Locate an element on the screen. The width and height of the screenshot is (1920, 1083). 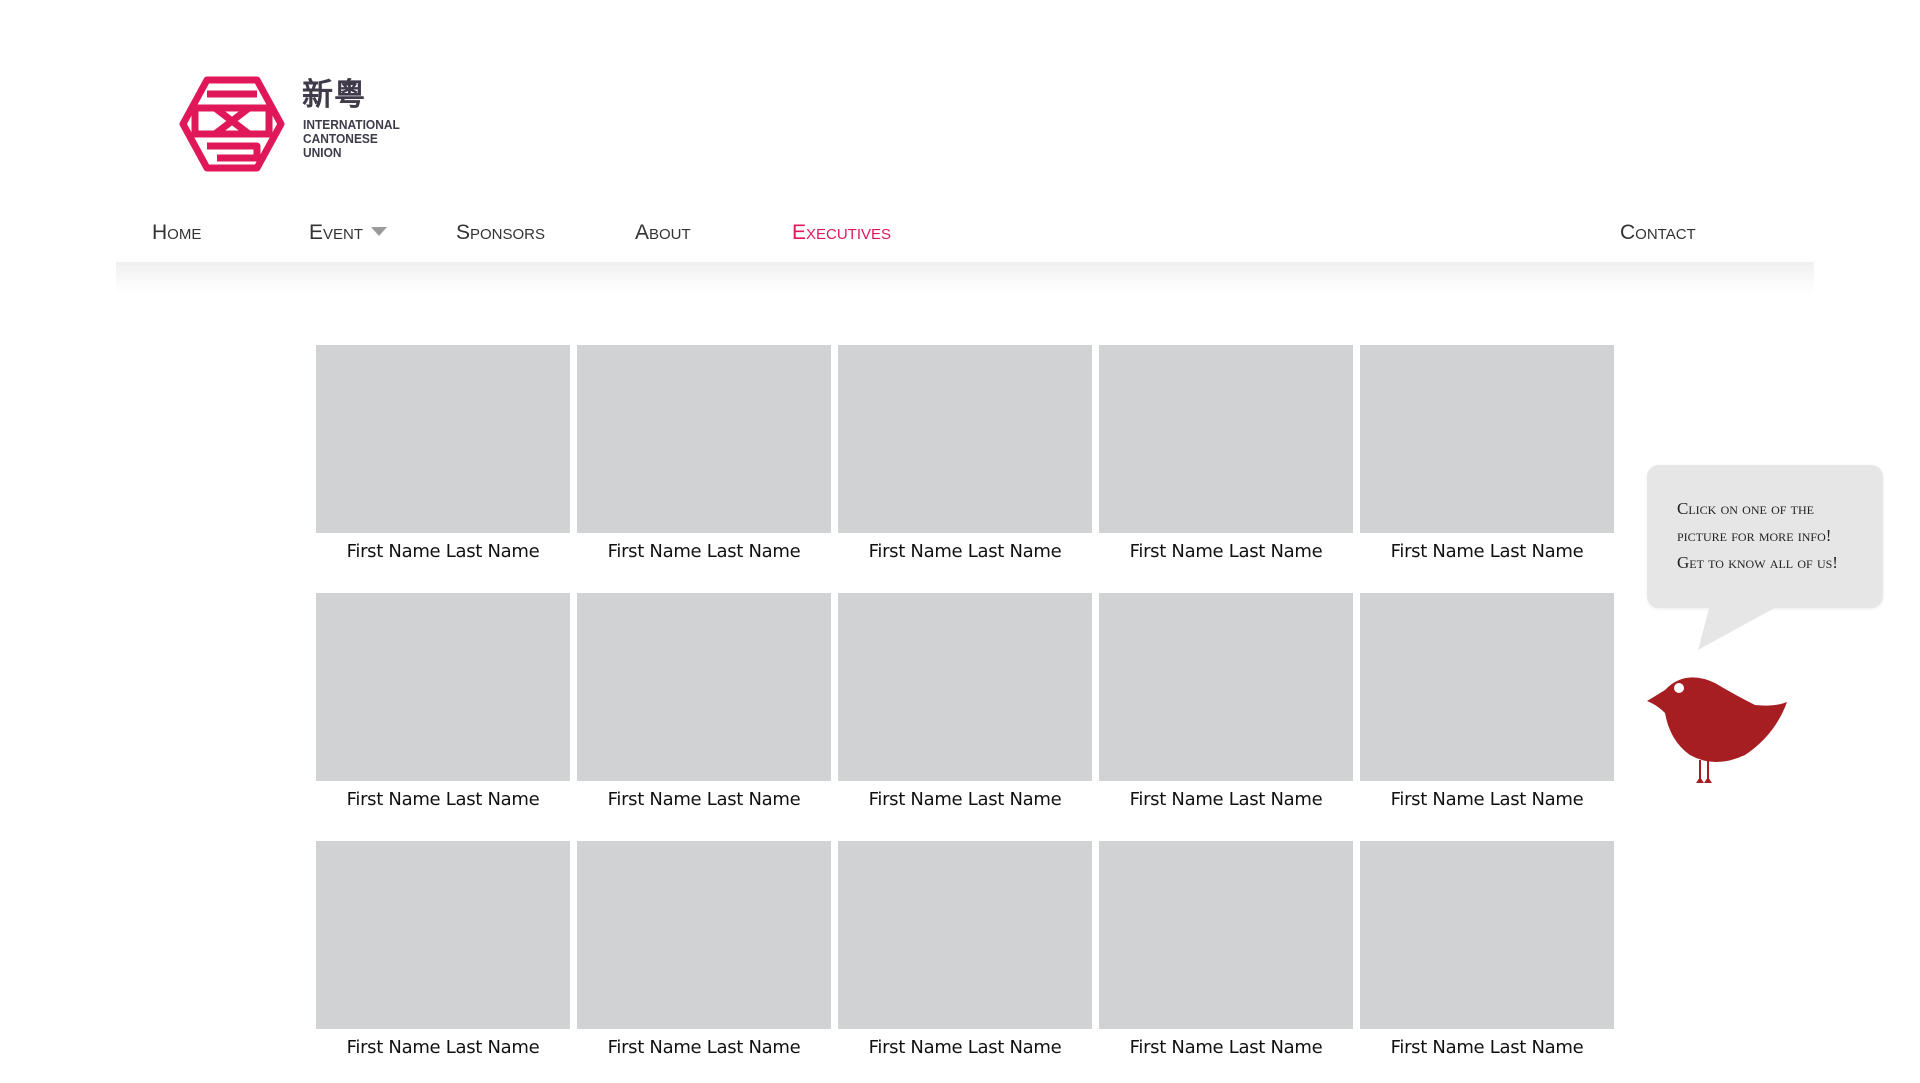
site-logo: 新粵 INTERNATIONAL CANTONESE UNION is located at coordinates (297, 124).